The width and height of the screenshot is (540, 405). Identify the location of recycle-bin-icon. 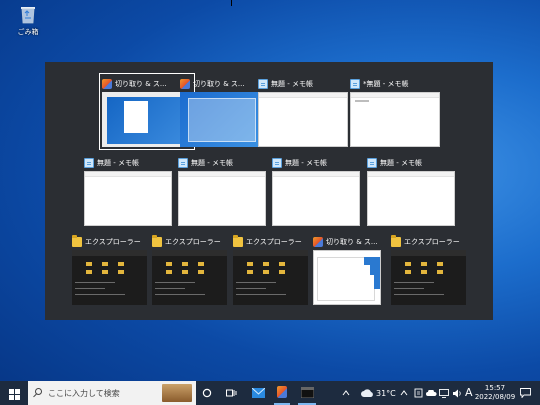
(28, 14).